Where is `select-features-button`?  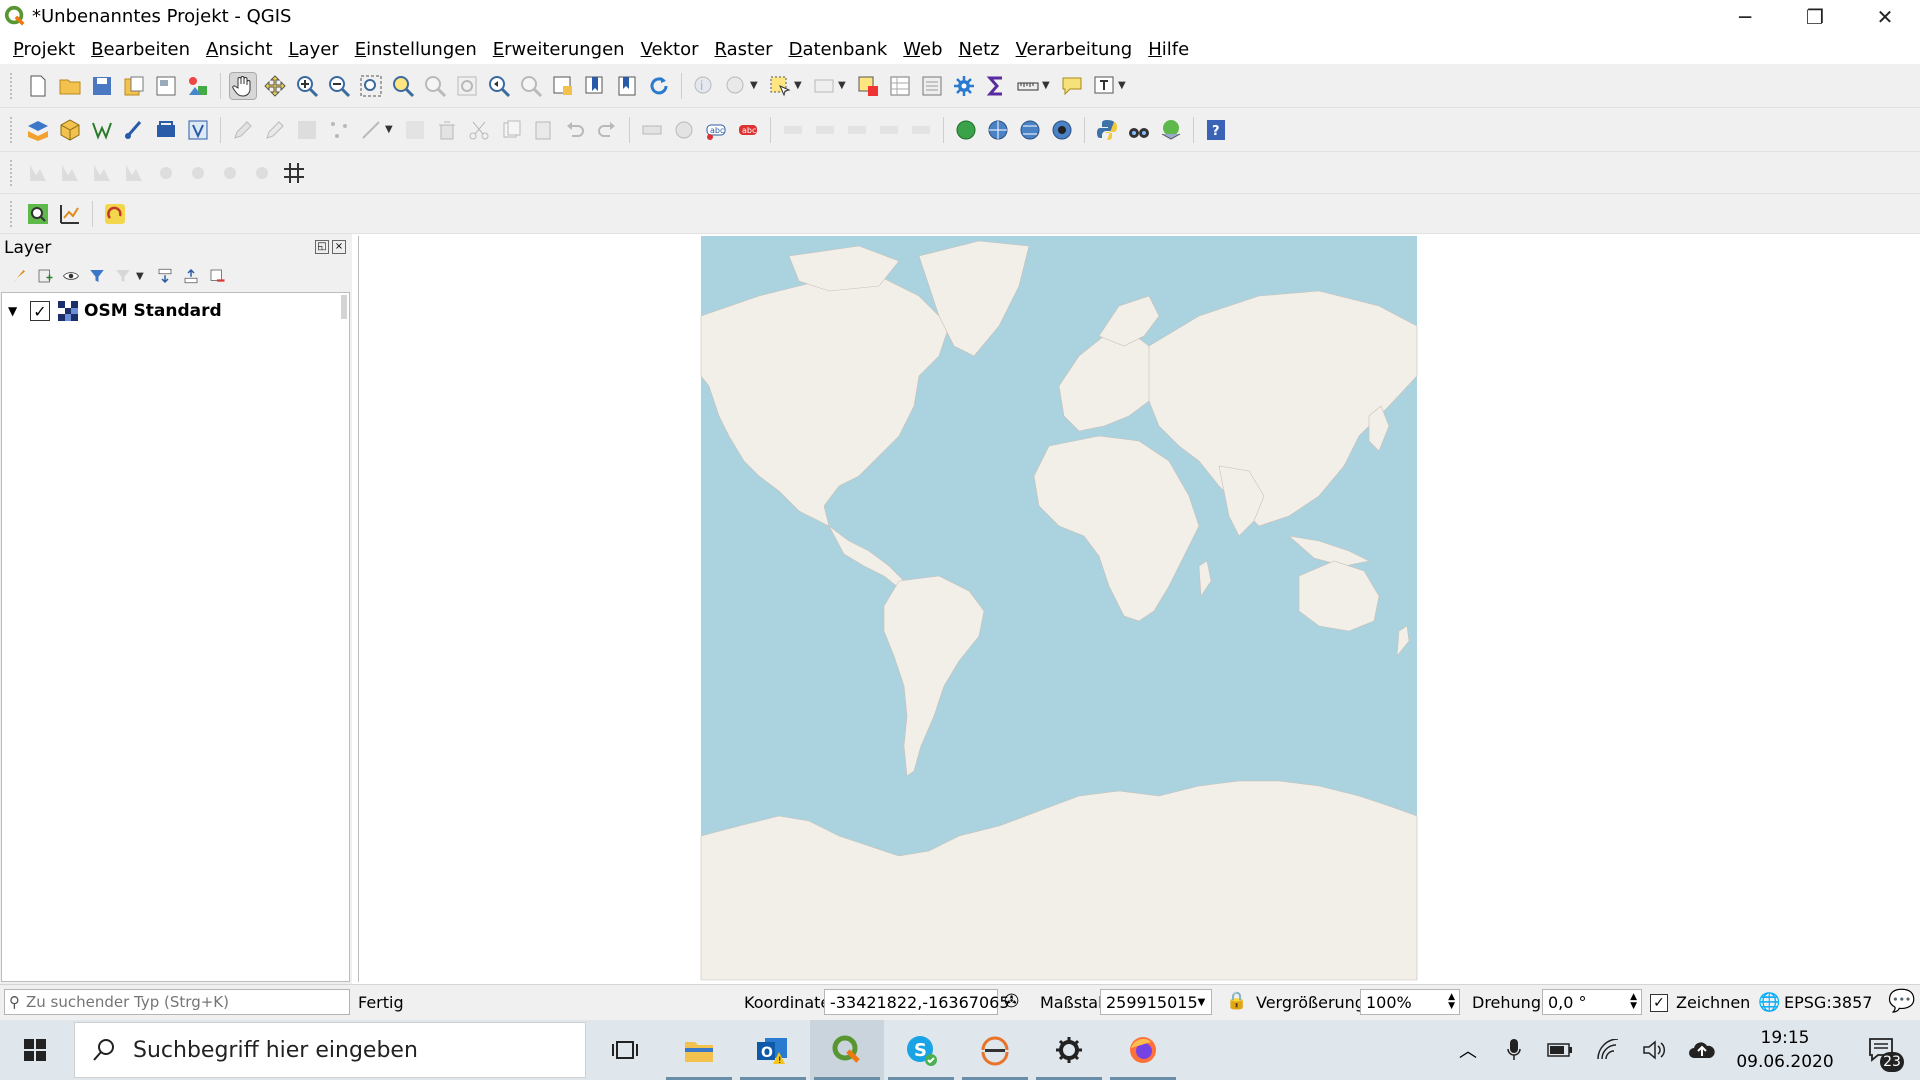 select-features-button is located at coordinates (780, 86).